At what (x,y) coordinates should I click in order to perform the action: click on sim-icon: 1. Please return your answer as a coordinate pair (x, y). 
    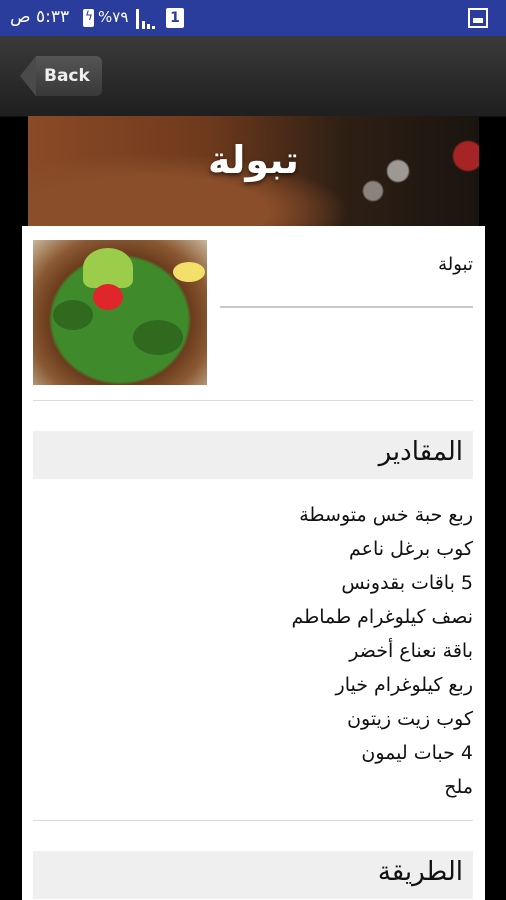
    Looking at the image, I should click on (175, 18).